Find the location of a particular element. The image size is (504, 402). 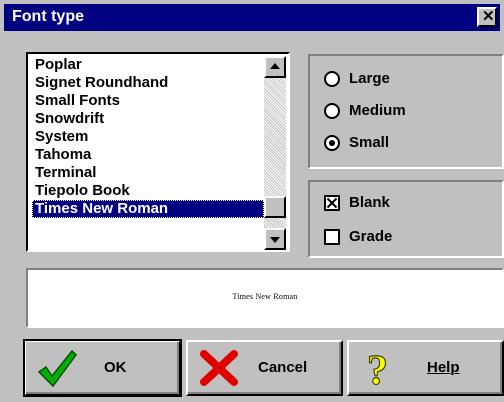

arrow-down-icon is located at coordinates (275, 240).